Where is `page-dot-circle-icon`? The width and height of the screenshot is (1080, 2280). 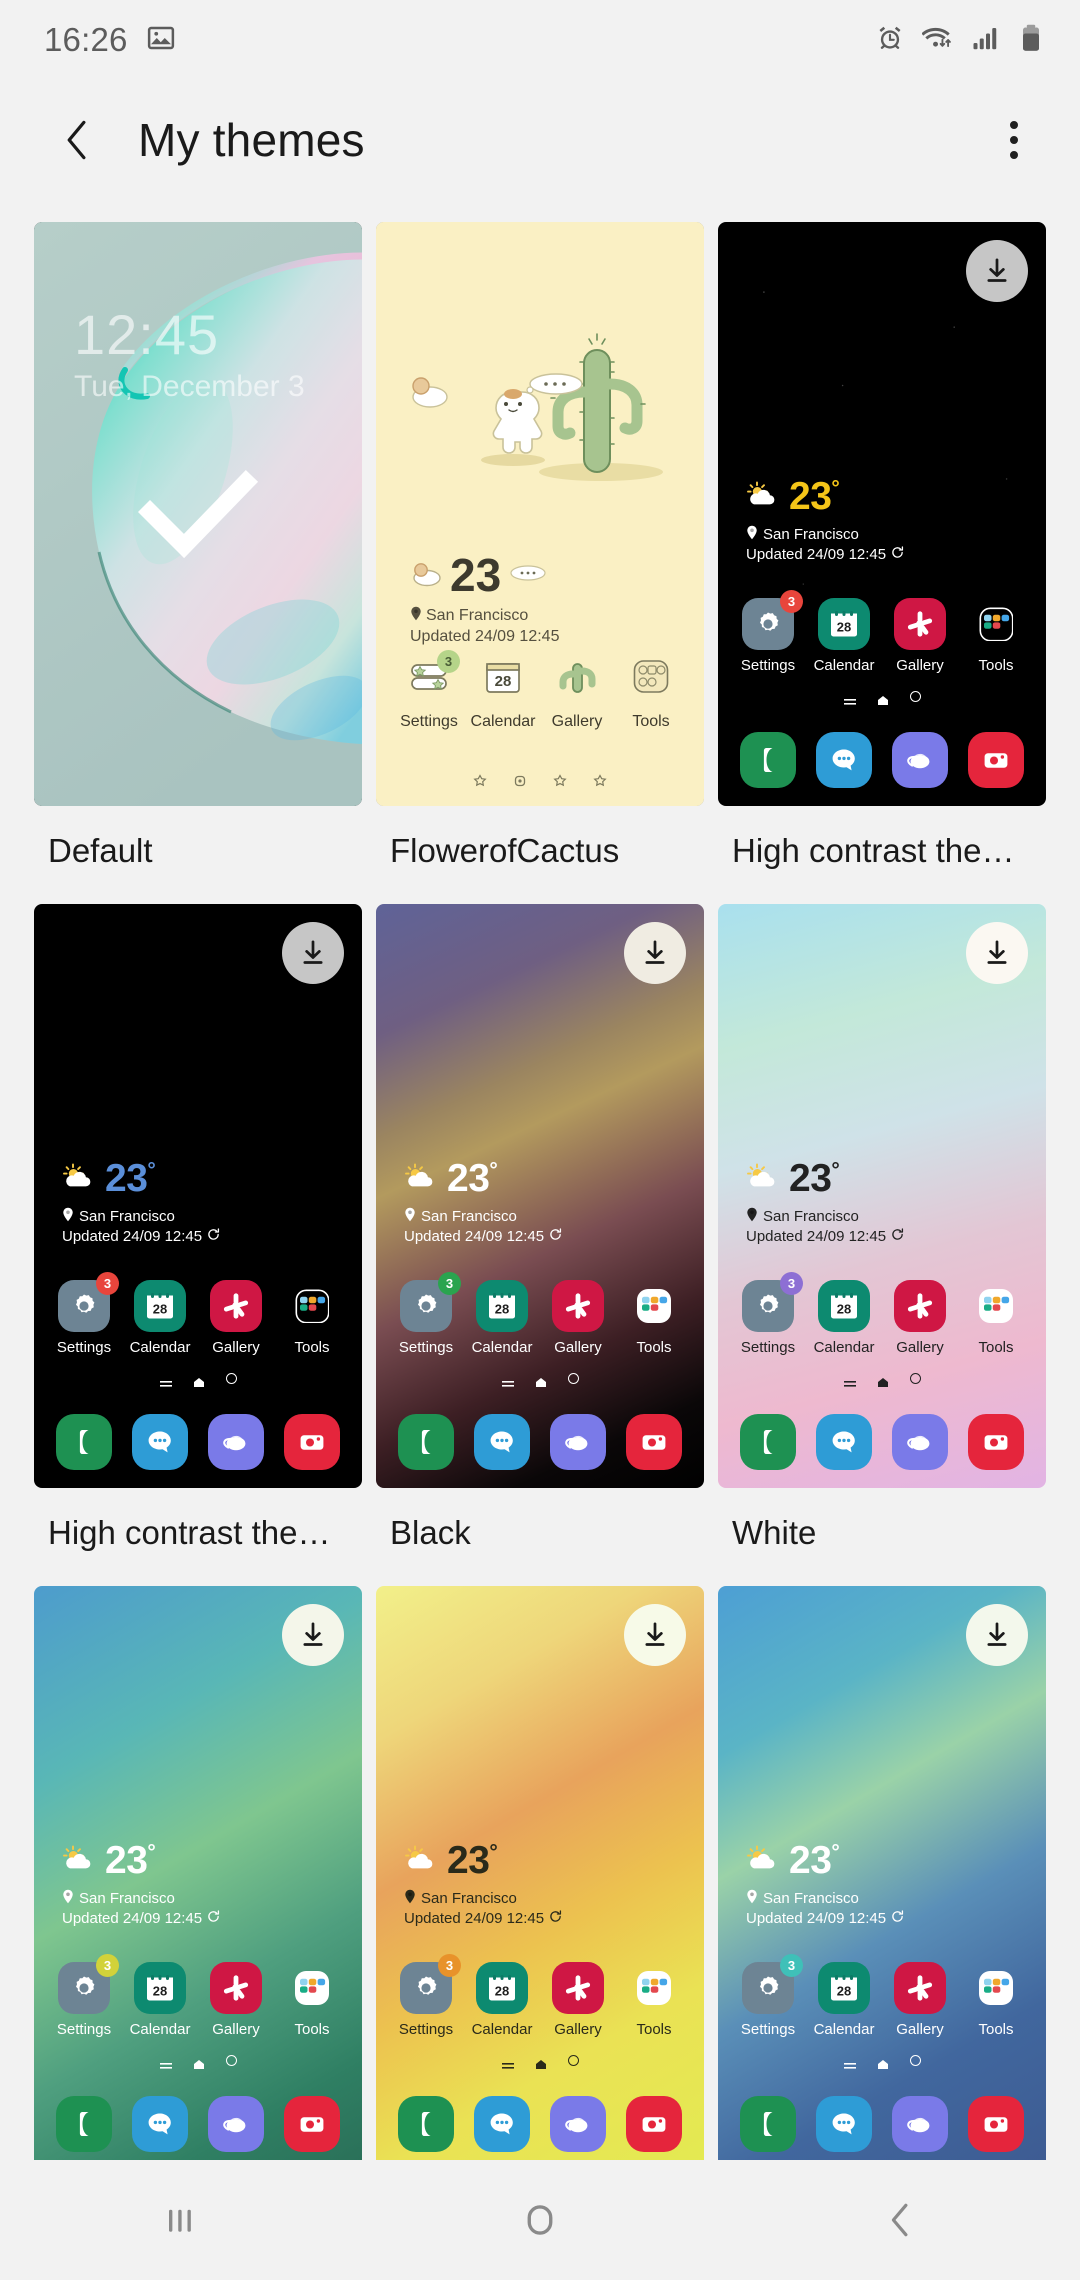 page-dot-circle-icon is located at coordinates (573, 1378).